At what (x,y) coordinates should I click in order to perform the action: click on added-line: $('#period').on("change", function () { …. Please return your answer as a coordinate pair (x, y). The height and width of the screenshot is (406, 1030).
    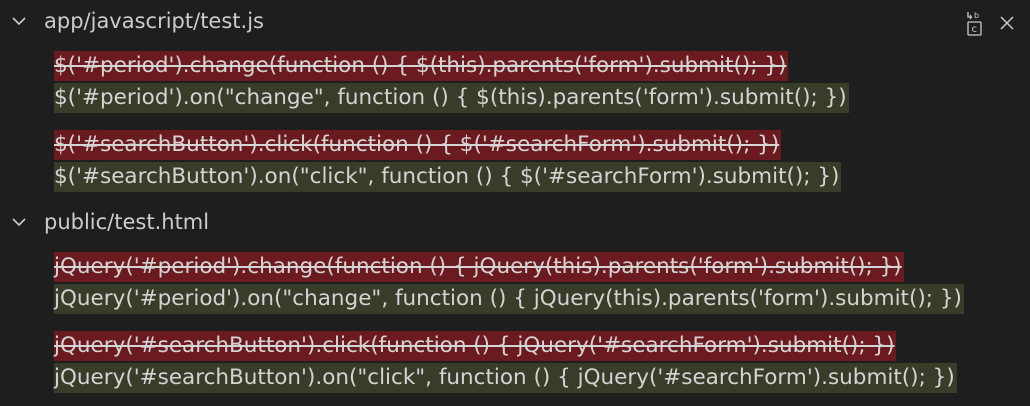
    Looking at the image, I should click on (451, 98).